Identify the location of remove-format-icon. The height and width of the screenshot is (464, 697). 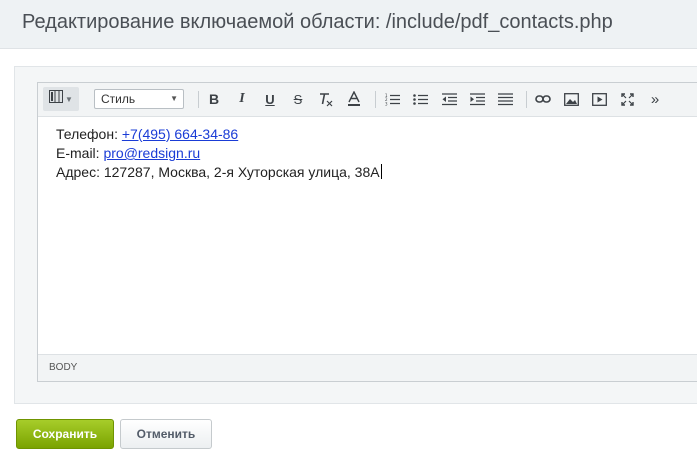
(326, 99).